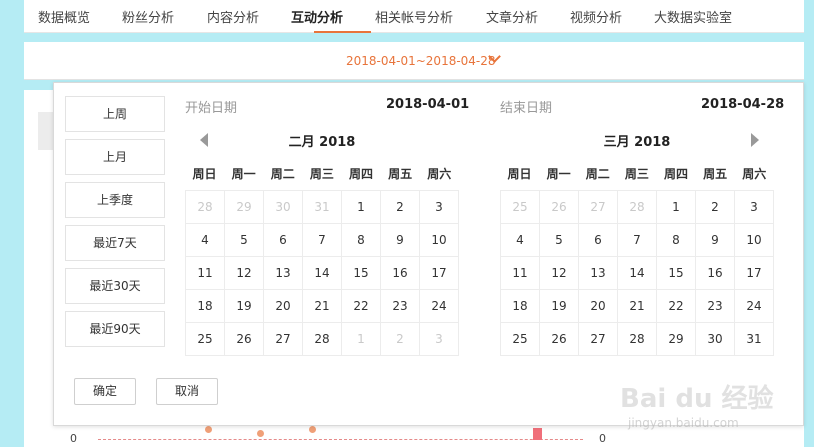 This screenshot has height=447, width=814. What do you see at coordinates (693, 16) in the screenshot?
I see `tab-big-data-lab: 大数据实验室` at bounding box center [693, 16].